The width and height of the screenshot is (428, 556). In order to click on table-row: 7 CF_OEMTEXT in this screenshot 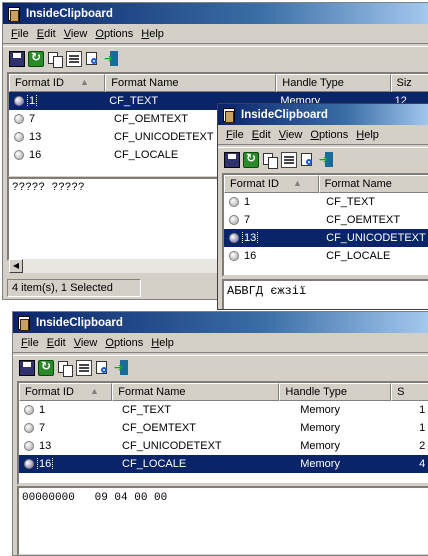, I will do `click(326, 220)`.